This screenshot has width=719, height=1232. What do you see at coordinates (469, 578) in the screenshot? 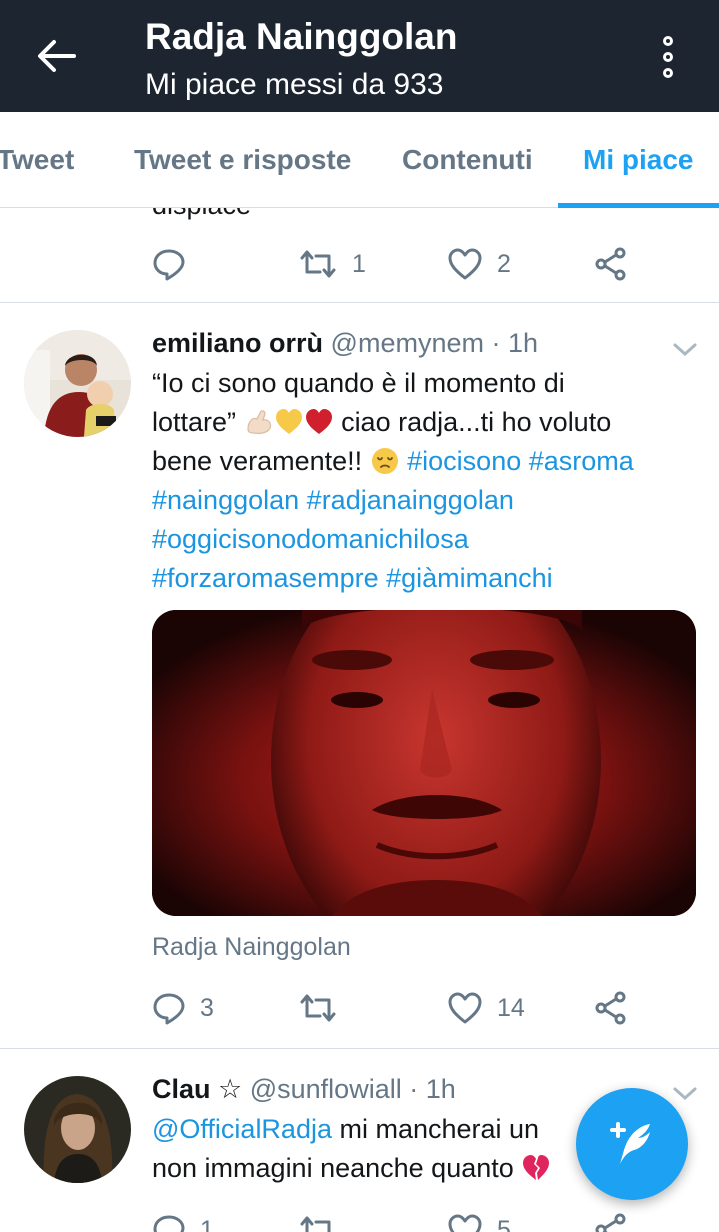
I see `hashtag-link: #giàmimanchi` at bounding box center [469, 578].